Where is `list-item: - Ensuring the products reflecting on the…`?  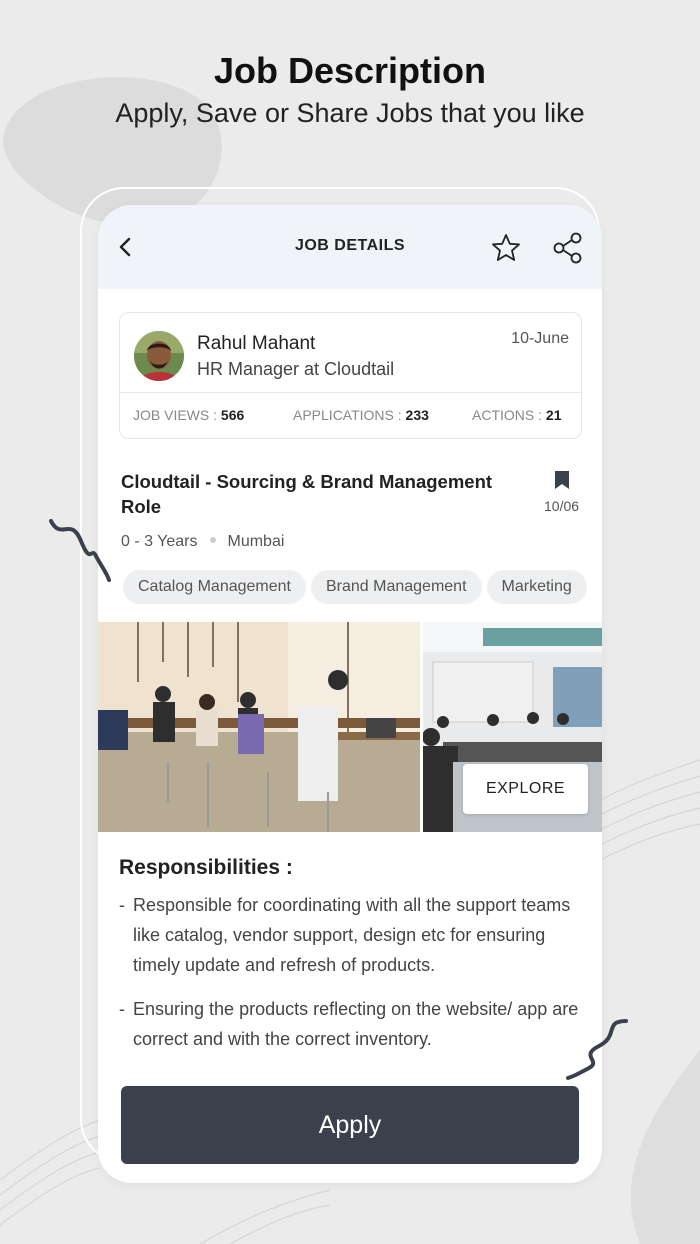
list-item: - Ensuring the products reflecting on the… is located at coordinates (349, 1024).